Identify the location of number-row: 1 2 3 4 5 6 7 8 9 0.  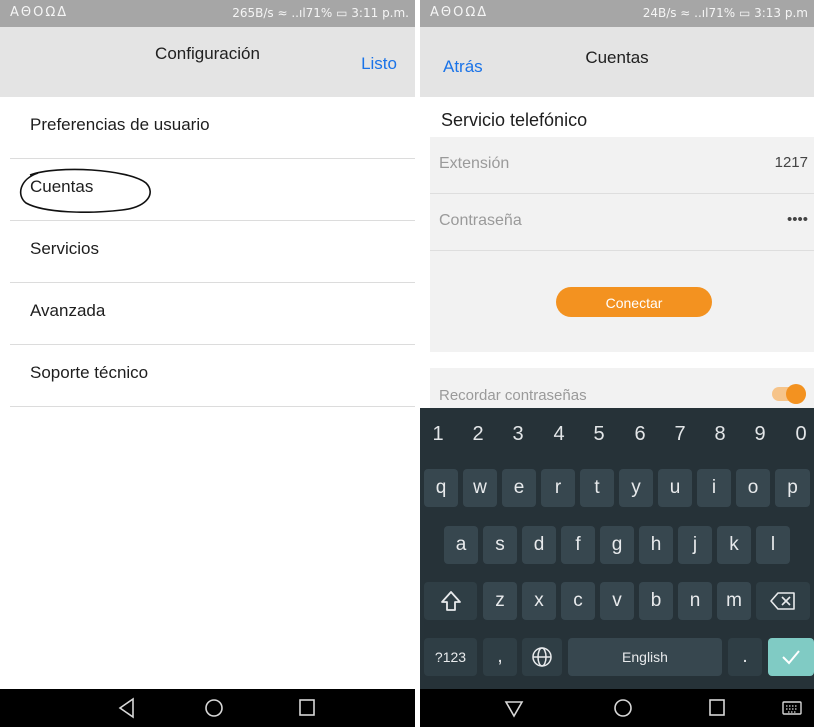
(617, 439).